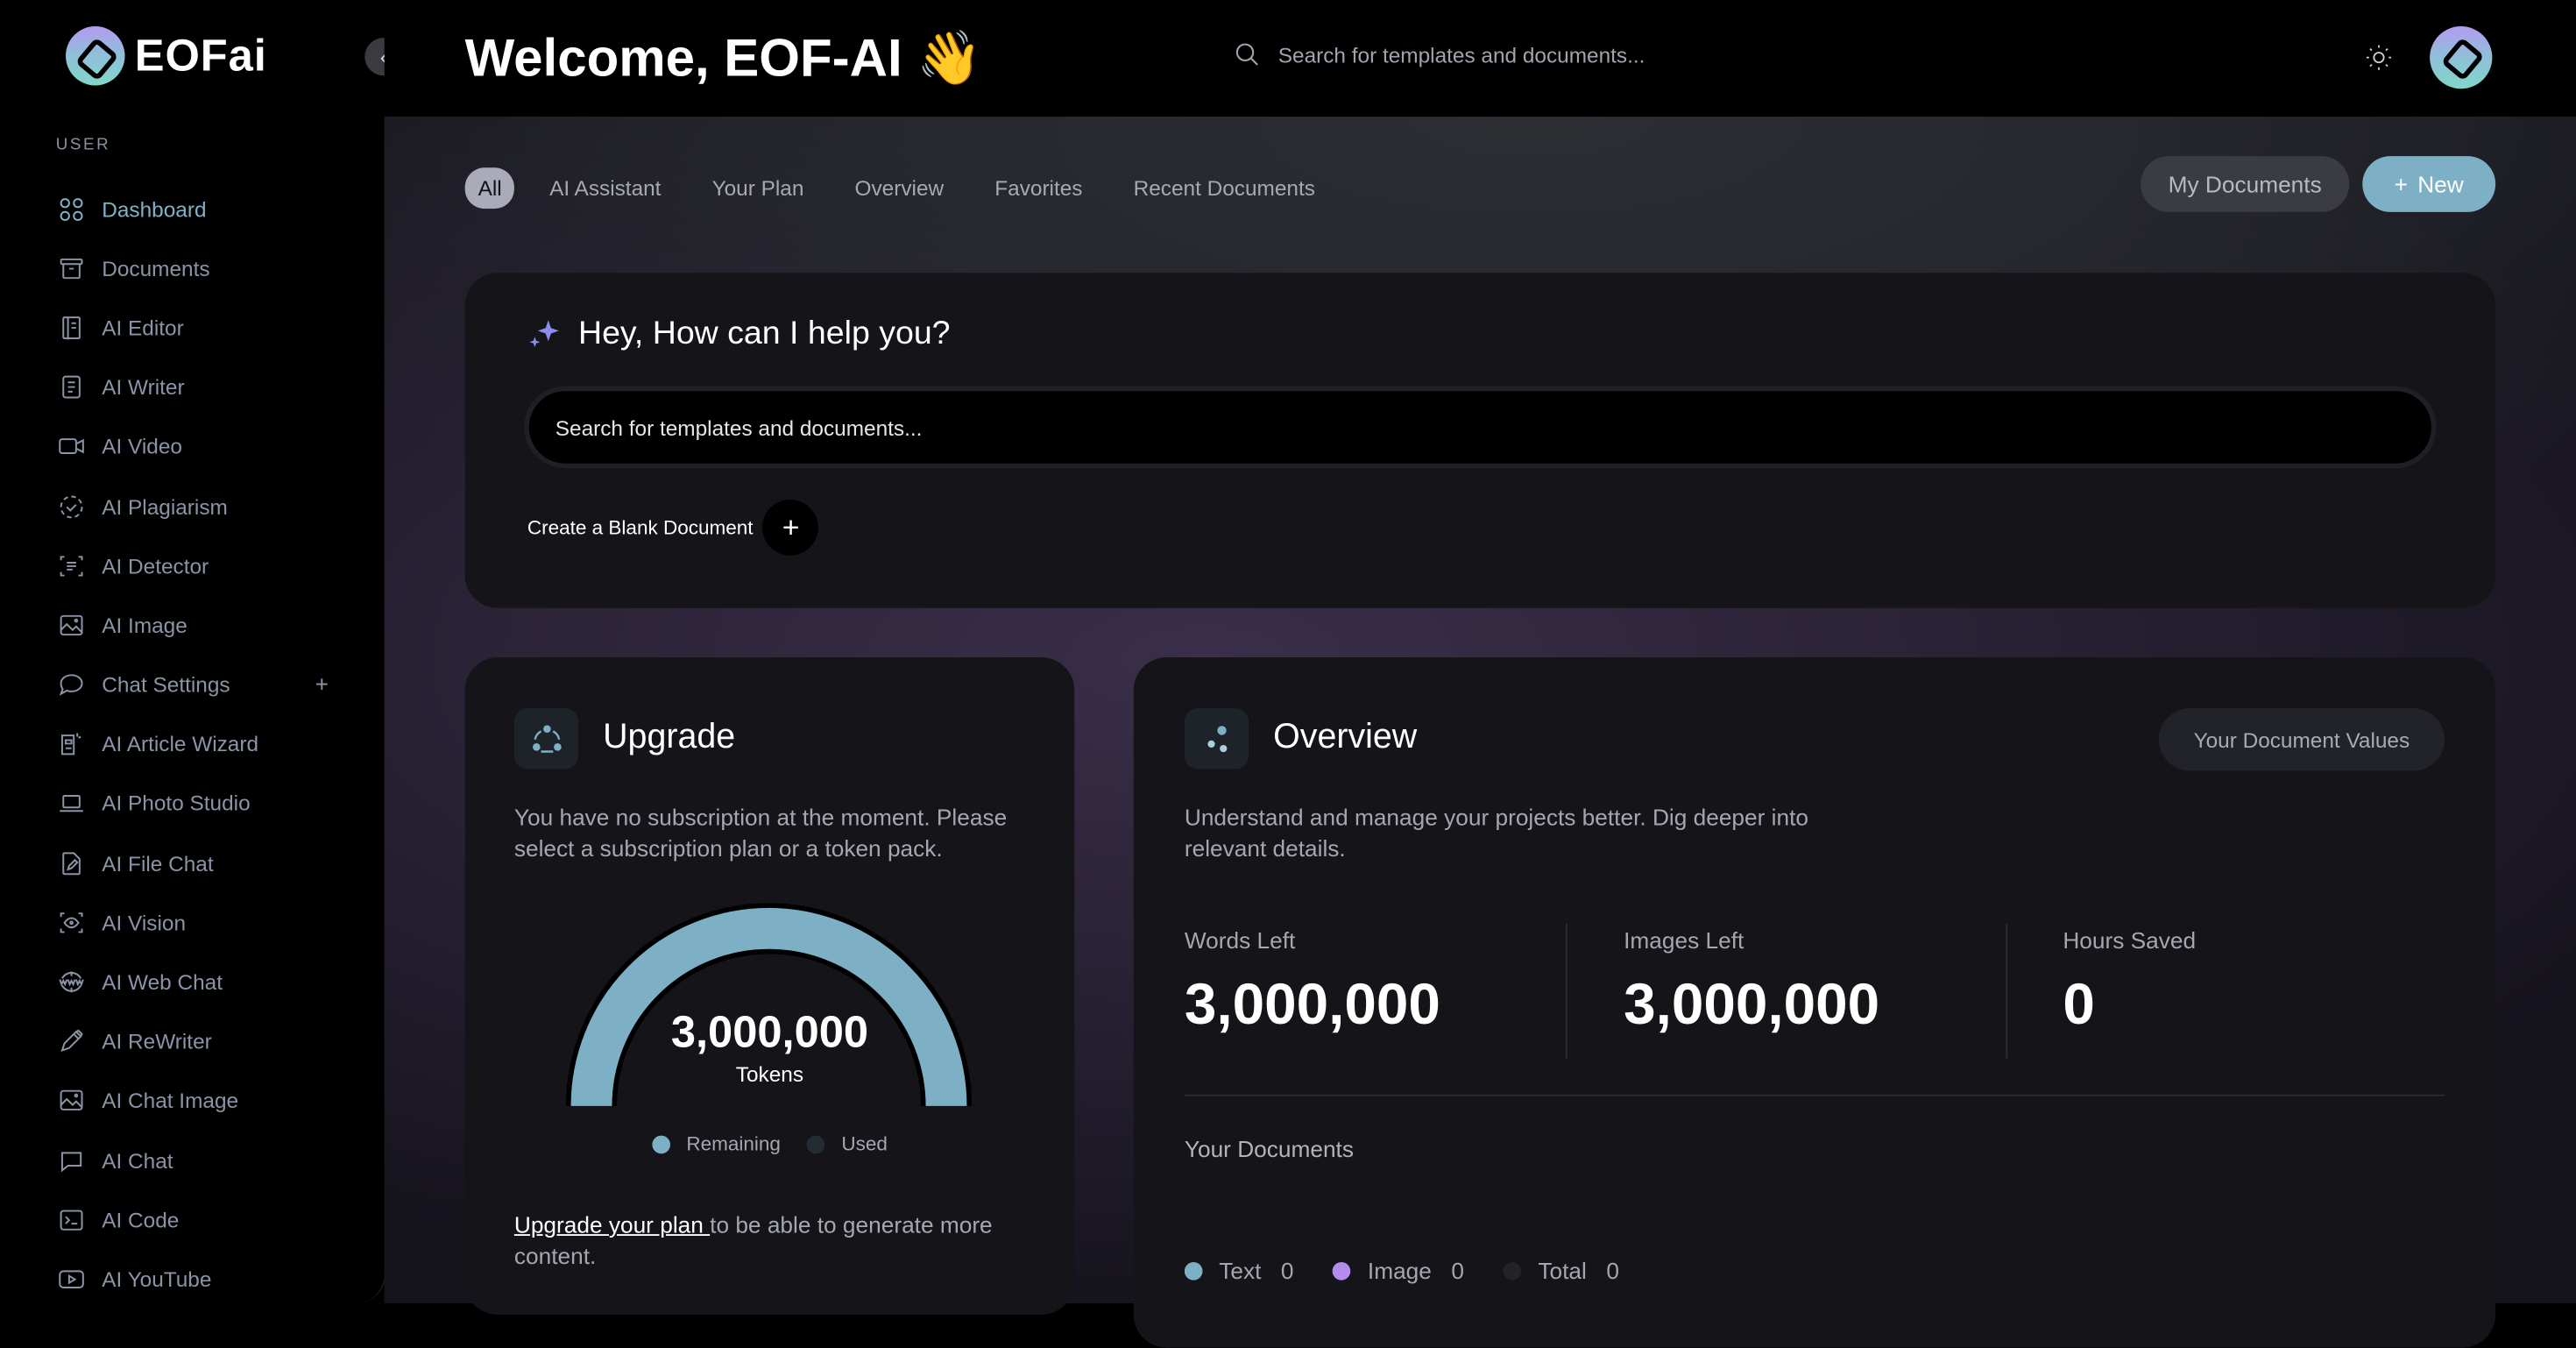 The height and width of the screenshot is (1348, 2576). I want to click on scan-eye-icon, so click(71, 923).